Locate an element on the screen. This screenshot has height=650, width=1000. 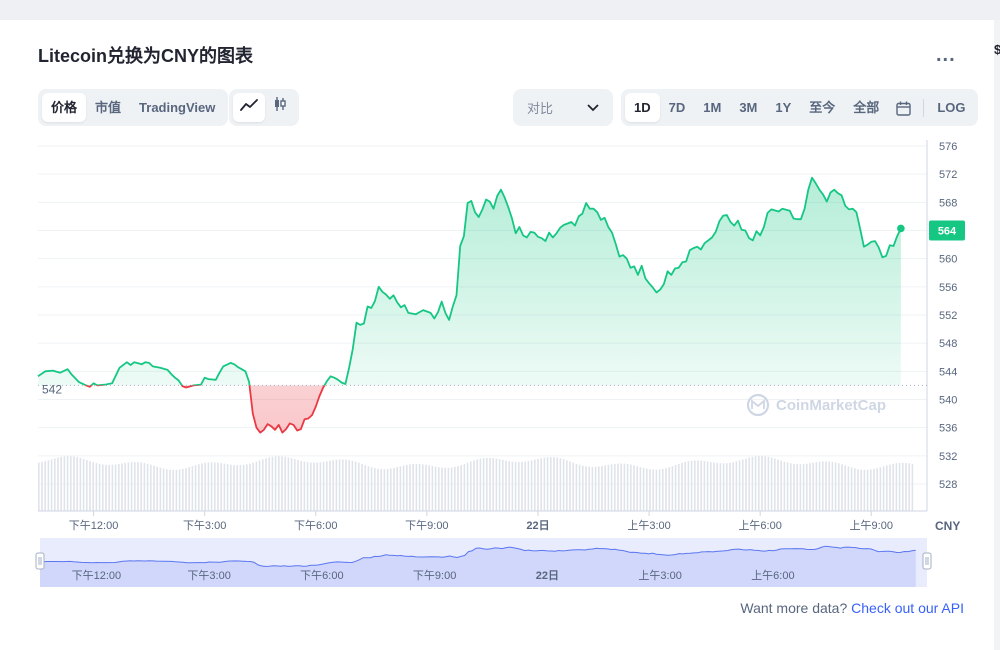
navigator-label: 下午12:00 is located at coordinates (97, 575).